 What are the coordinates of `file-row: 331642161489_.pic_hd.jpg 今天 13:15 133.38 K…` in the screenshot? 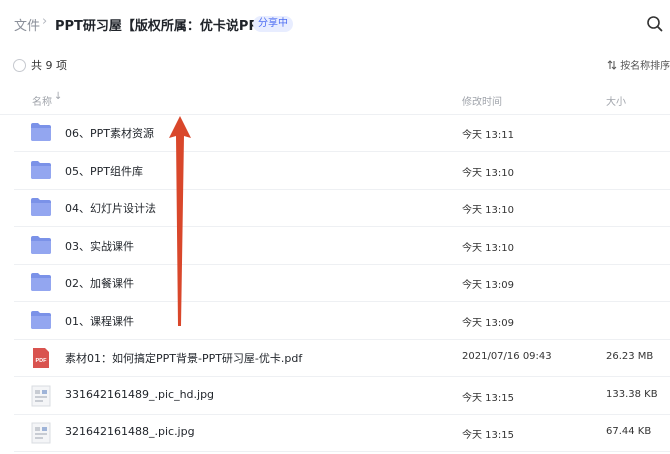 It's located at (342, 396).